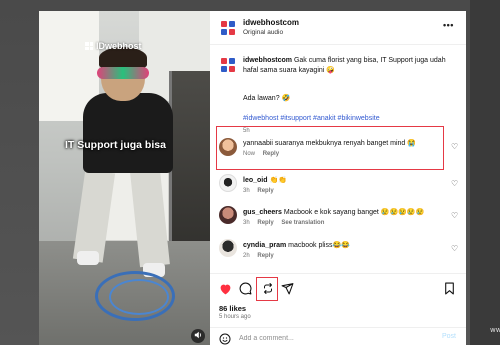 The width and height of the screenshot is (500, 345). I want to click on person-shirt, so click(128, 133).